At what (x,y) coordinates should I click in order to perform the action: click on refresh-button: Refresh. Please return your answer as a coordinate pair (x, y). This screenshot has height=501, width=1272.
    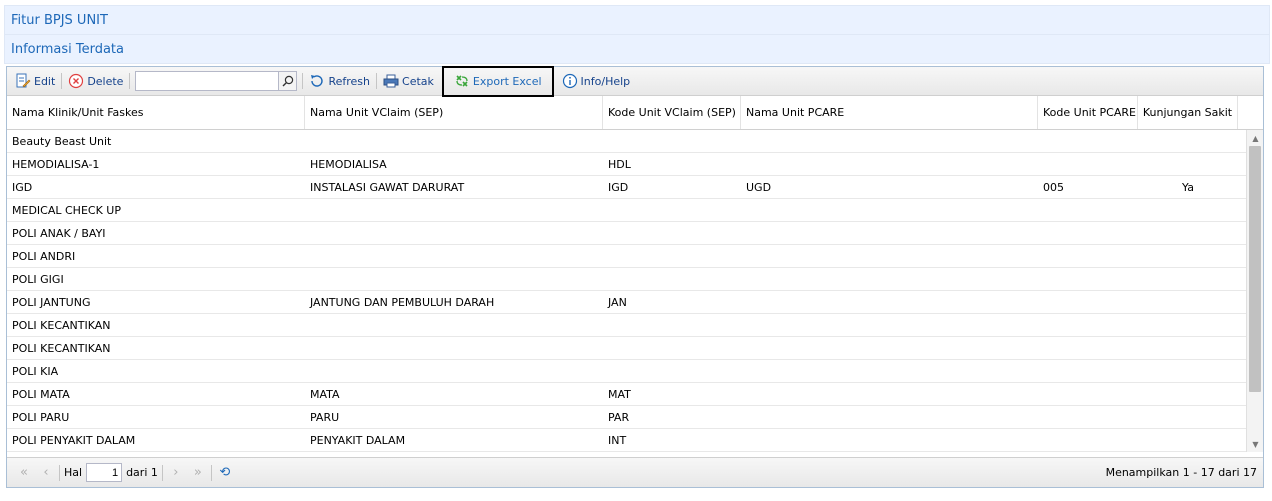
    Looking at the image, I should click on (339, 81).